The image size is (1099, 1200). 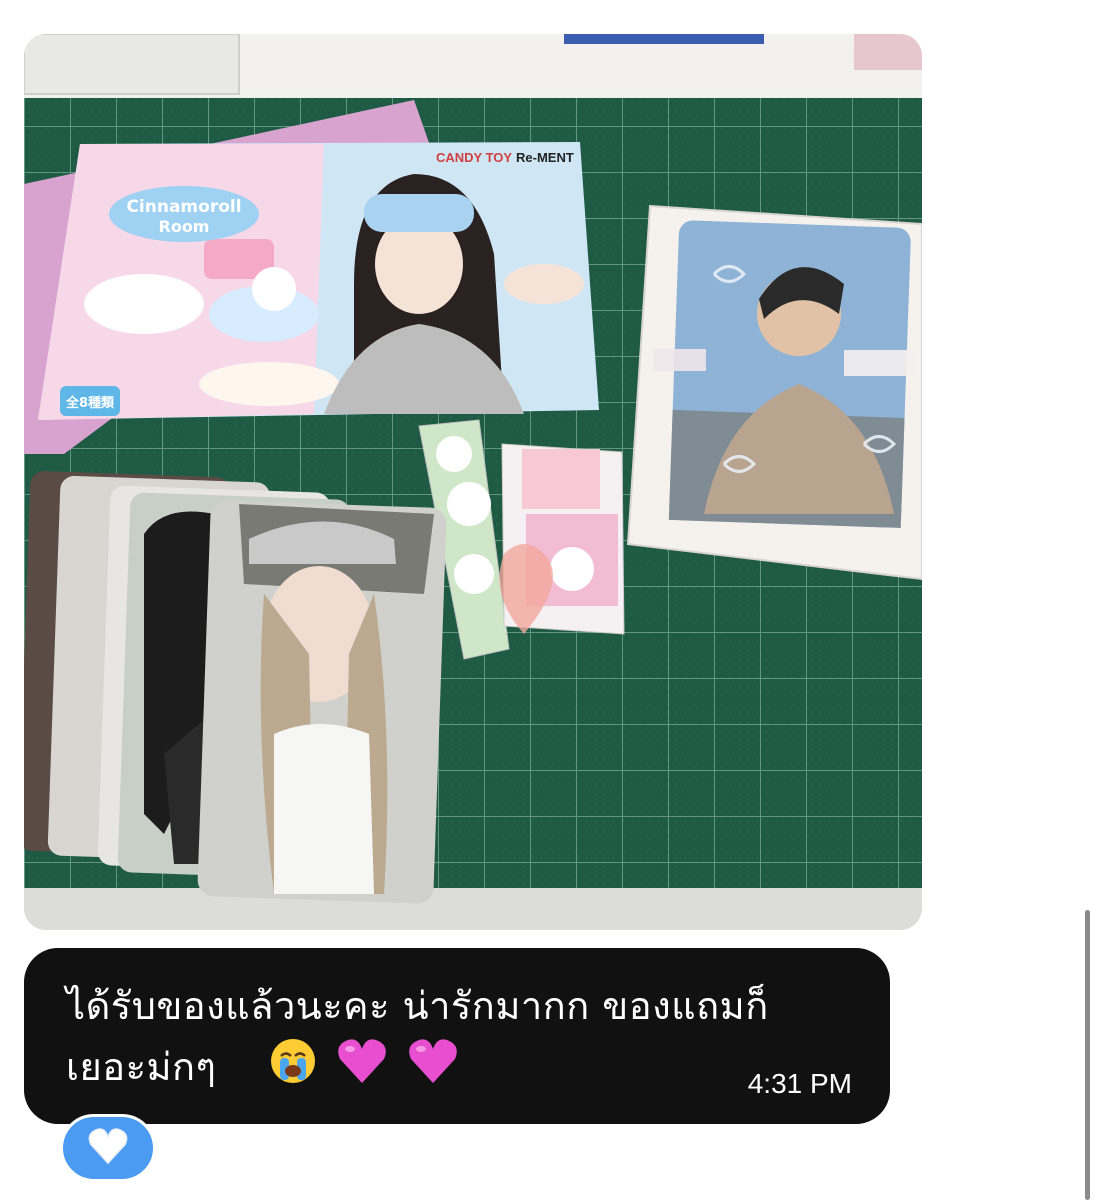 I want to click on reaction-badge, so click(x=108, y=1148).